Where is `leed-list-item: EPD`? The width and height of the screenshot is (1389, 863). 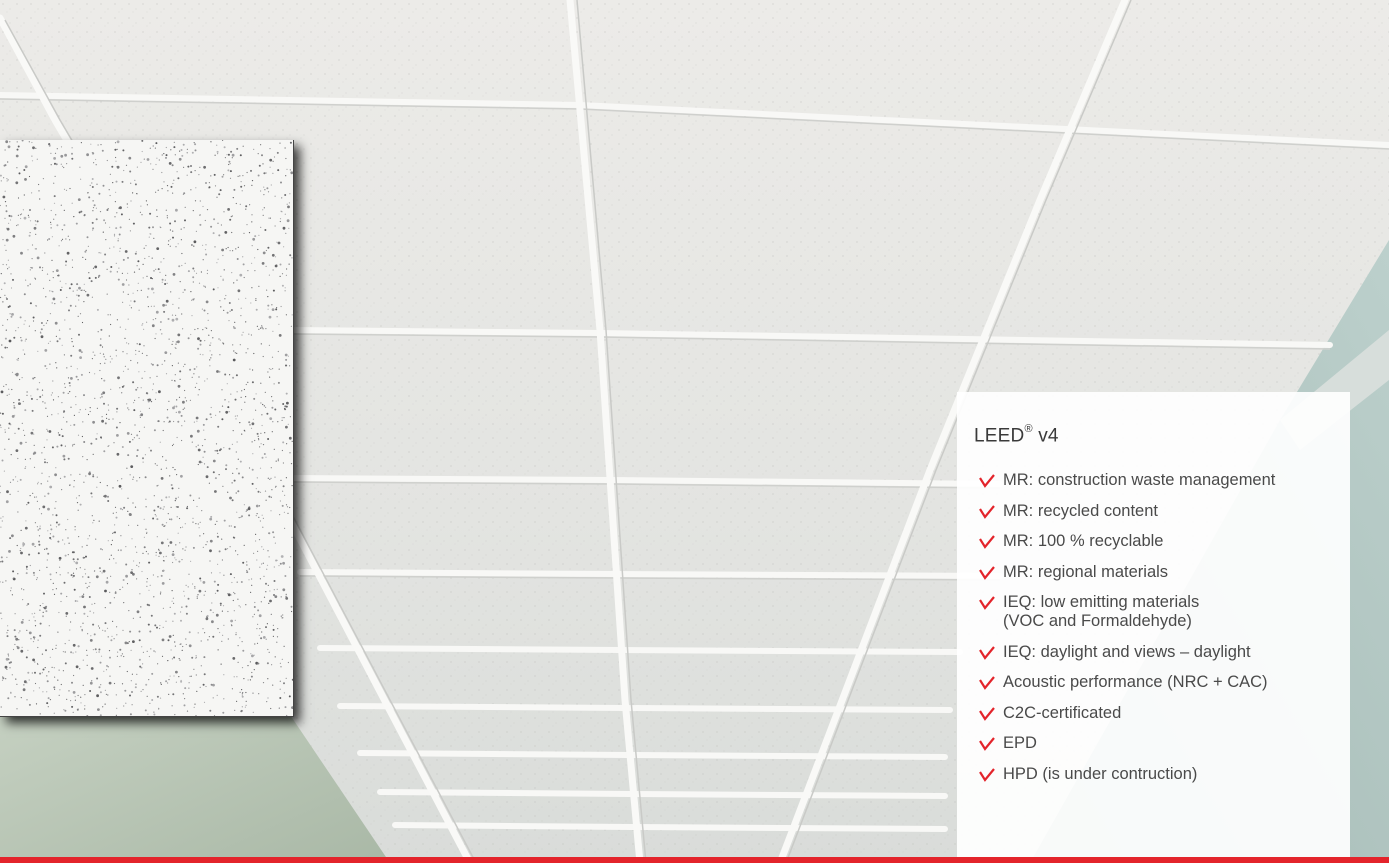 leed-list-item: EPD is located at coordinates (1162, 743).